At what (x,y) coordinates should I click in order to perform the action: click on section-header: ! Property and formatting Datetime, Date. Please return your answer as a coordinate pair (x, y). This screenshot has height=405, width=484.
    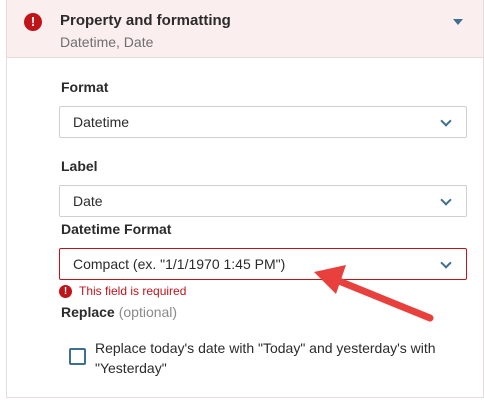
    Looking at the image, I should click on (245, 29).